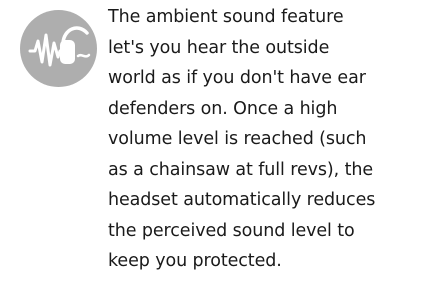 Image resolution: width=422 pixels, height=302 pixels. I want to click on description-line: world as if you don't have ear, so click(237, 78).